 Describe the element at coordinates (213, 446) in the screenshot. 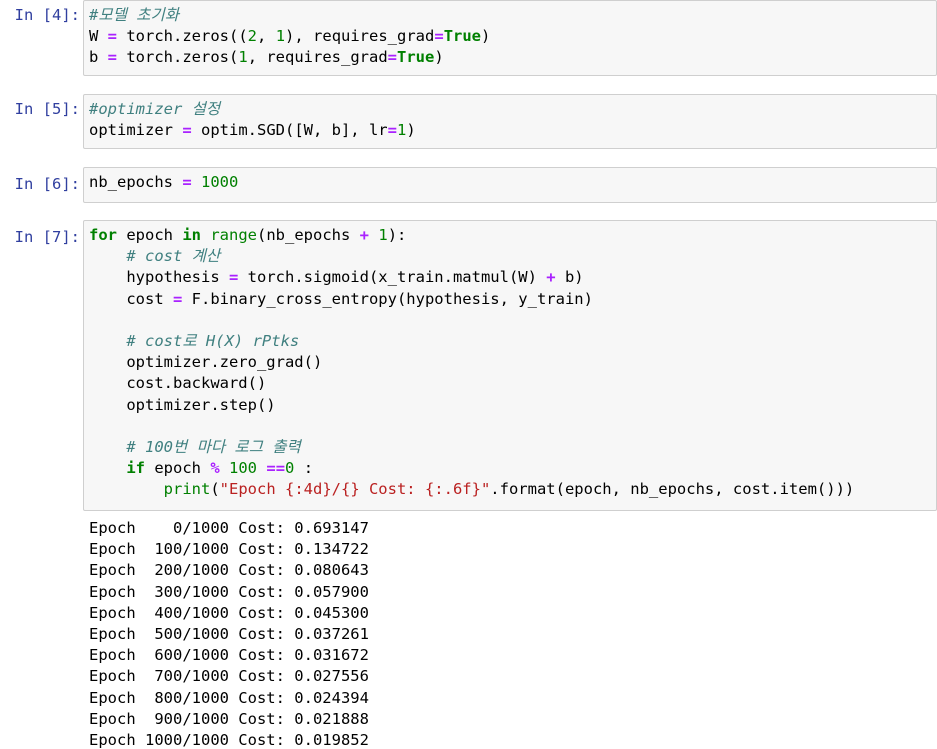

I see `code-token: # 100번 마다 로그 출력` at that location.